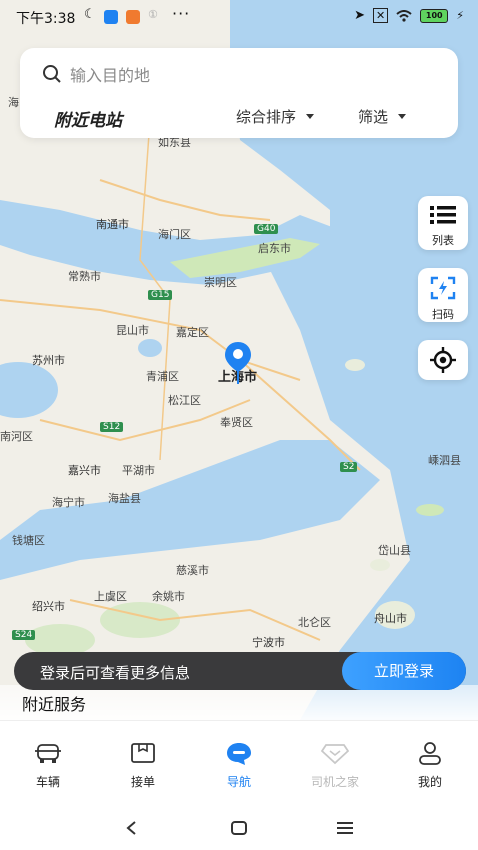 The image size is (478, 850). I want to click on map-label: 崇明区, so click(220, 282).